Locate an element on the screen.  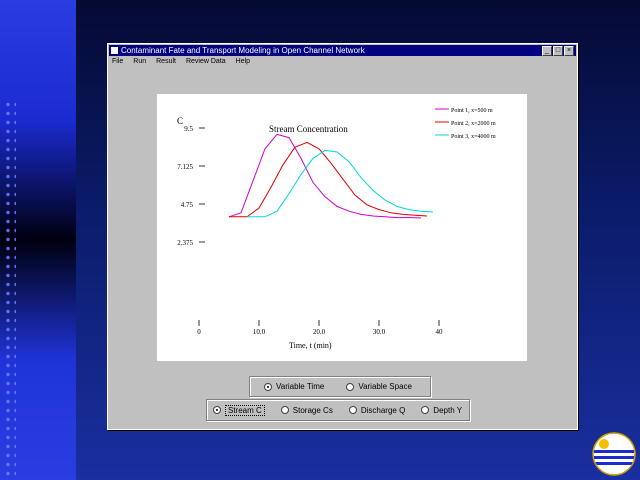
variable-time-label: Variable Time is located at coordinates (300, 386).